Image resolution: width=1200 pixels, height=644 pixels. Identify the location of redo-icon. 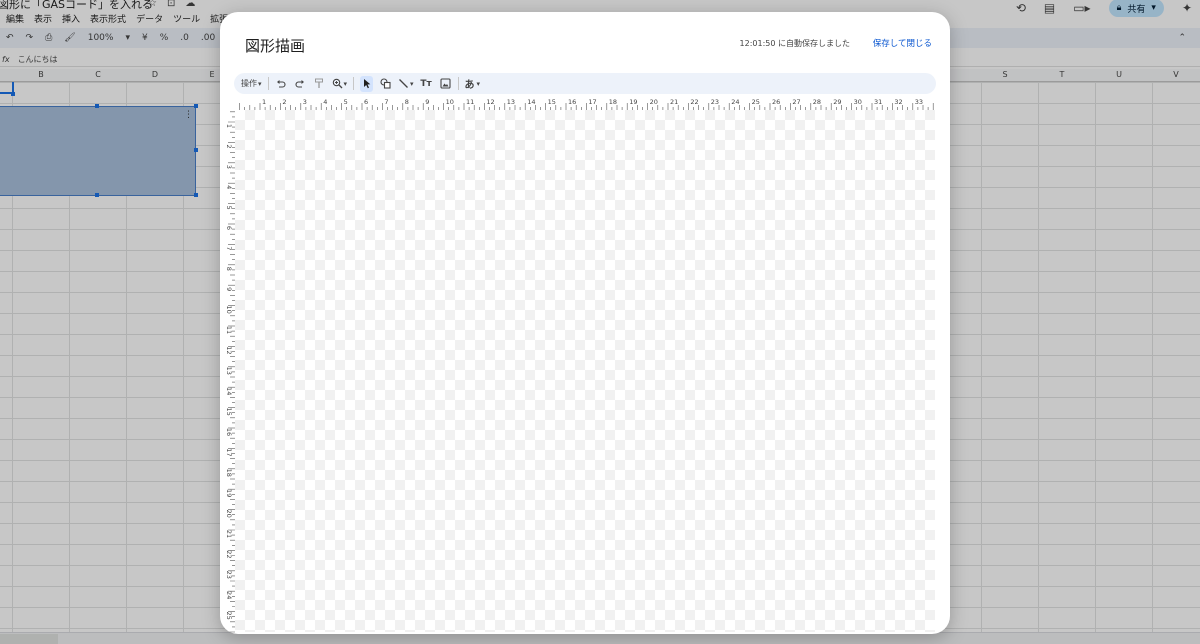
(300, 84).